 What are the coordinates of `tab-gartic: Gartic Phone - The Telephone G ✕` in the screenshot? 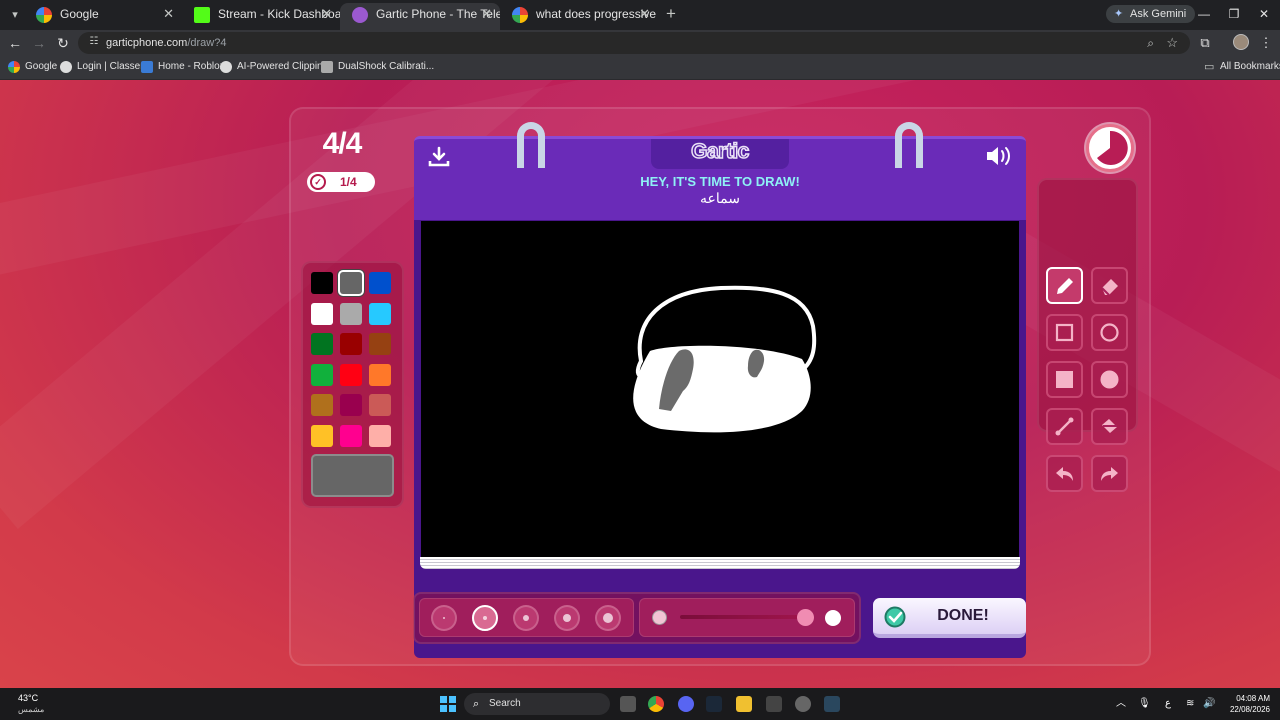 It's located at (420, 16).